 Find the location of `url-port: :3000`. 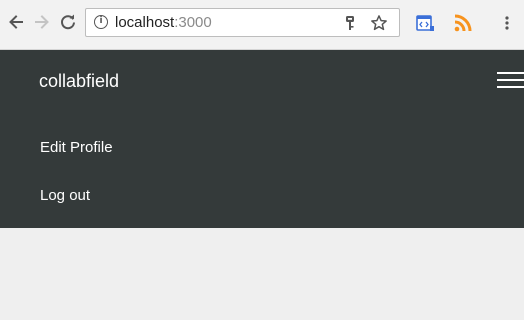

url-port: :3000 is located at coordinates (193, 22).